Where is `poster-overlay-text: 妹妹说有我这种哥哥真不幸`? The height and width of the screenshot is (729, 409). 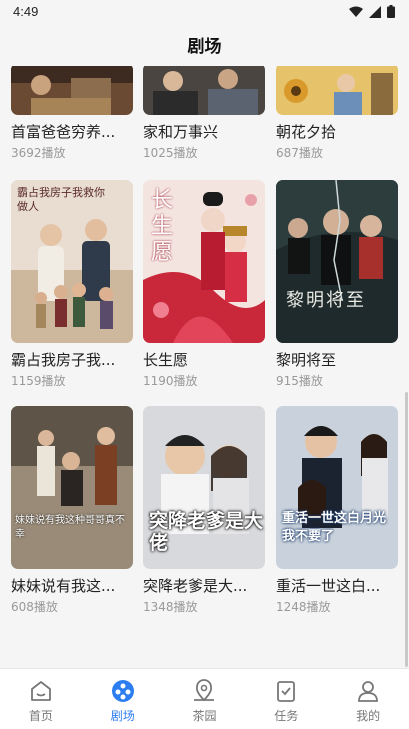 poster-overlay-text: 妹妹说有我这种哥哥真不幸 is located at coordinates (70, 527).